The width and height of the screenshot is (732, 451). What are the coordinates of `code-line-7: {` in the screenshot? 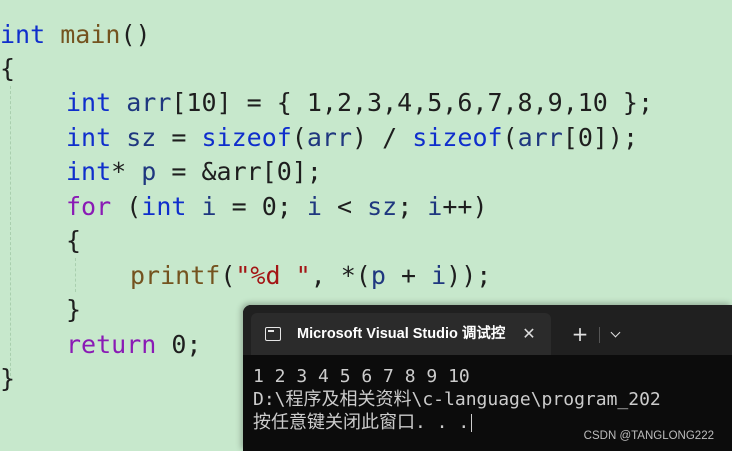 It's located at (73, 241).